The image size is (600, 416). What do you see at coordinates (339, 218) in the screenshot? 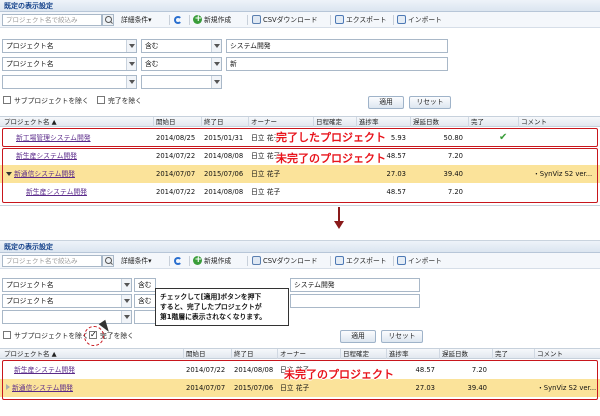
I see `arrow-down-icon` at bounding box center [339, 218].